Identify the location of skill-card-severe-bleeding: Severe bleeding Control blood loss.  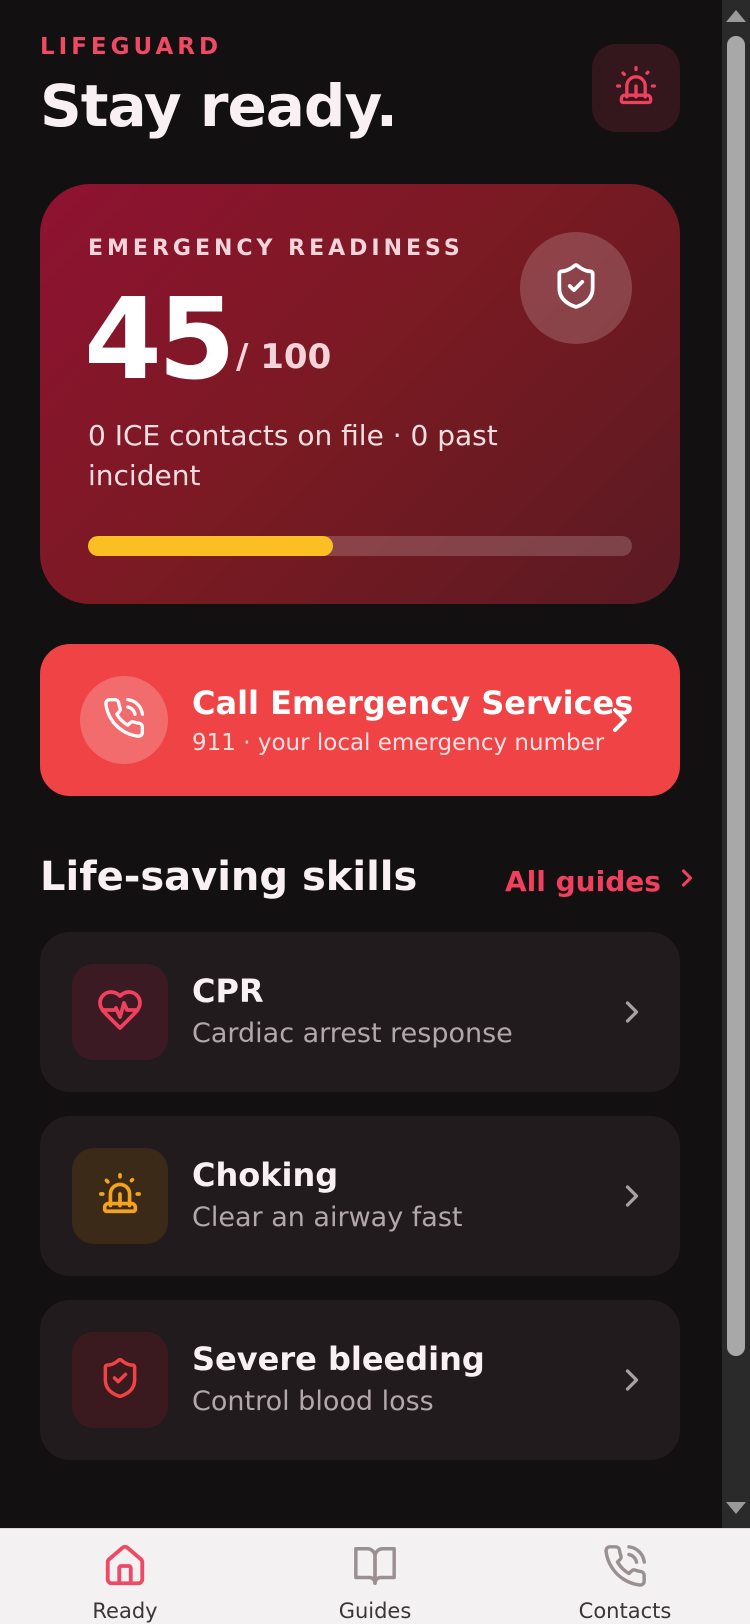
(360, 1380).